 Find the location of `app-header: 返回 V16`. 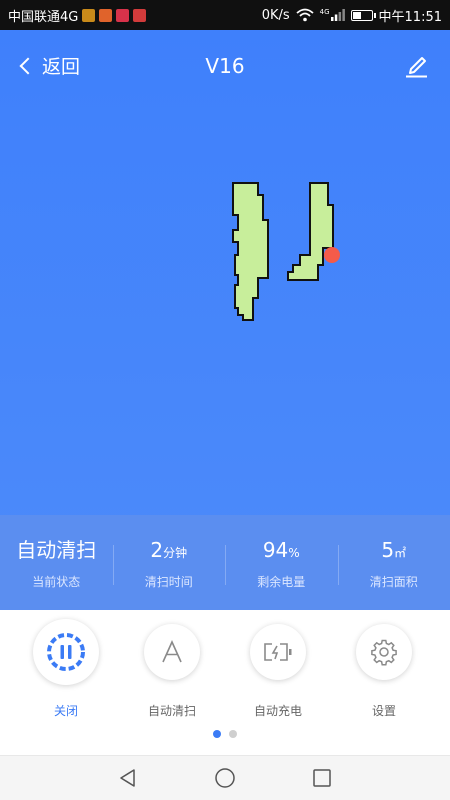

app-header: 返回 V16 is located at coordinates (225, 66).